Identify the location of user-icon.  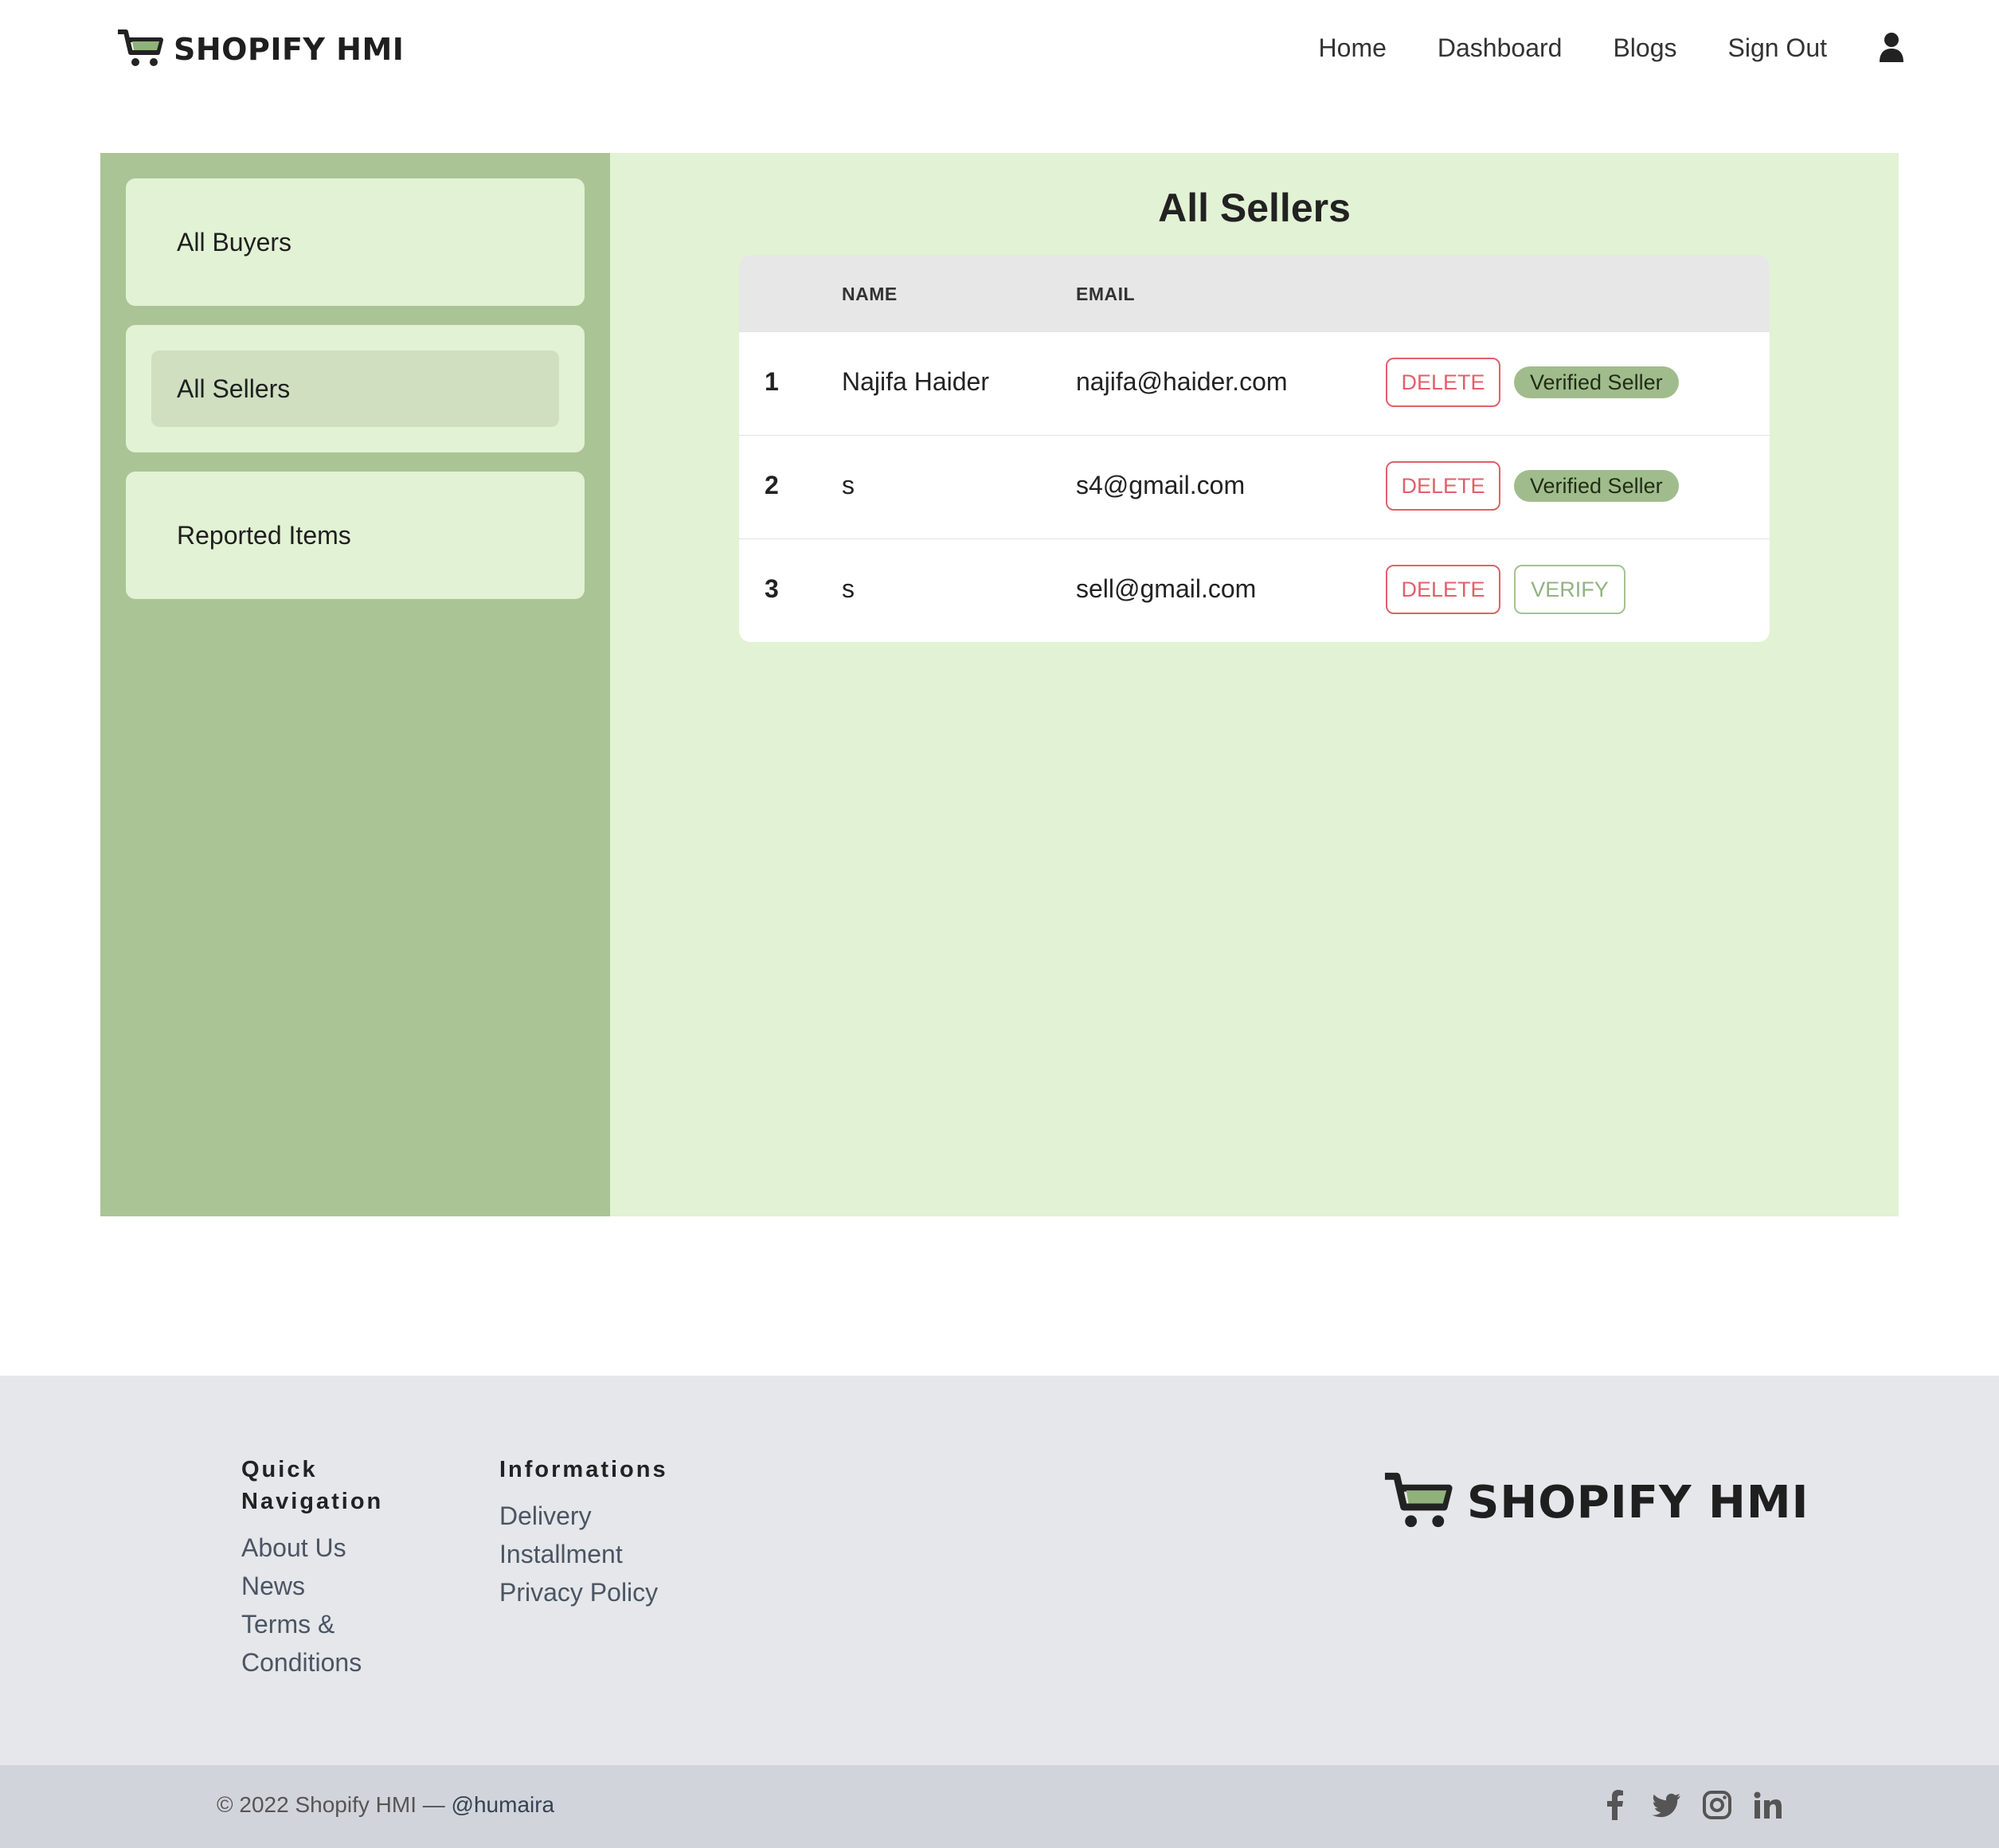
(1891, 48).